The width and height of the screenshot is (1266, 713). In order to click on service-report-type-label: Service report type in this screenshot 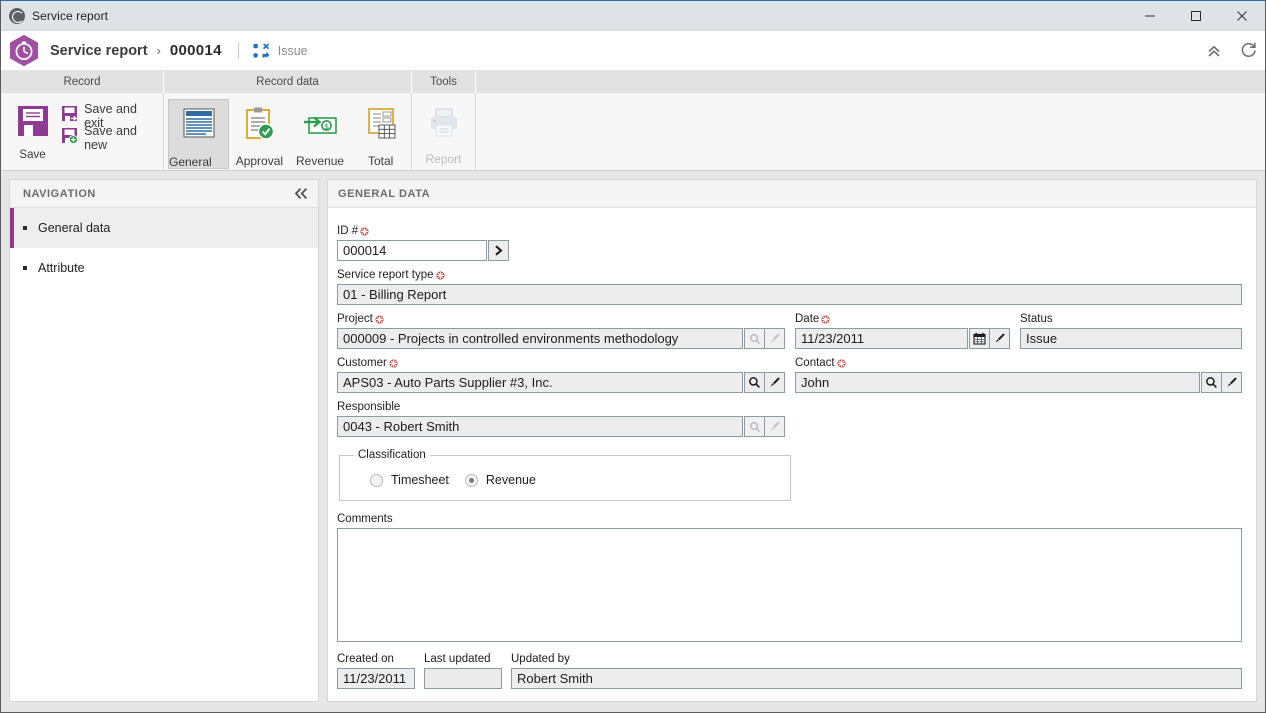, I will do `click(789, 275)`.